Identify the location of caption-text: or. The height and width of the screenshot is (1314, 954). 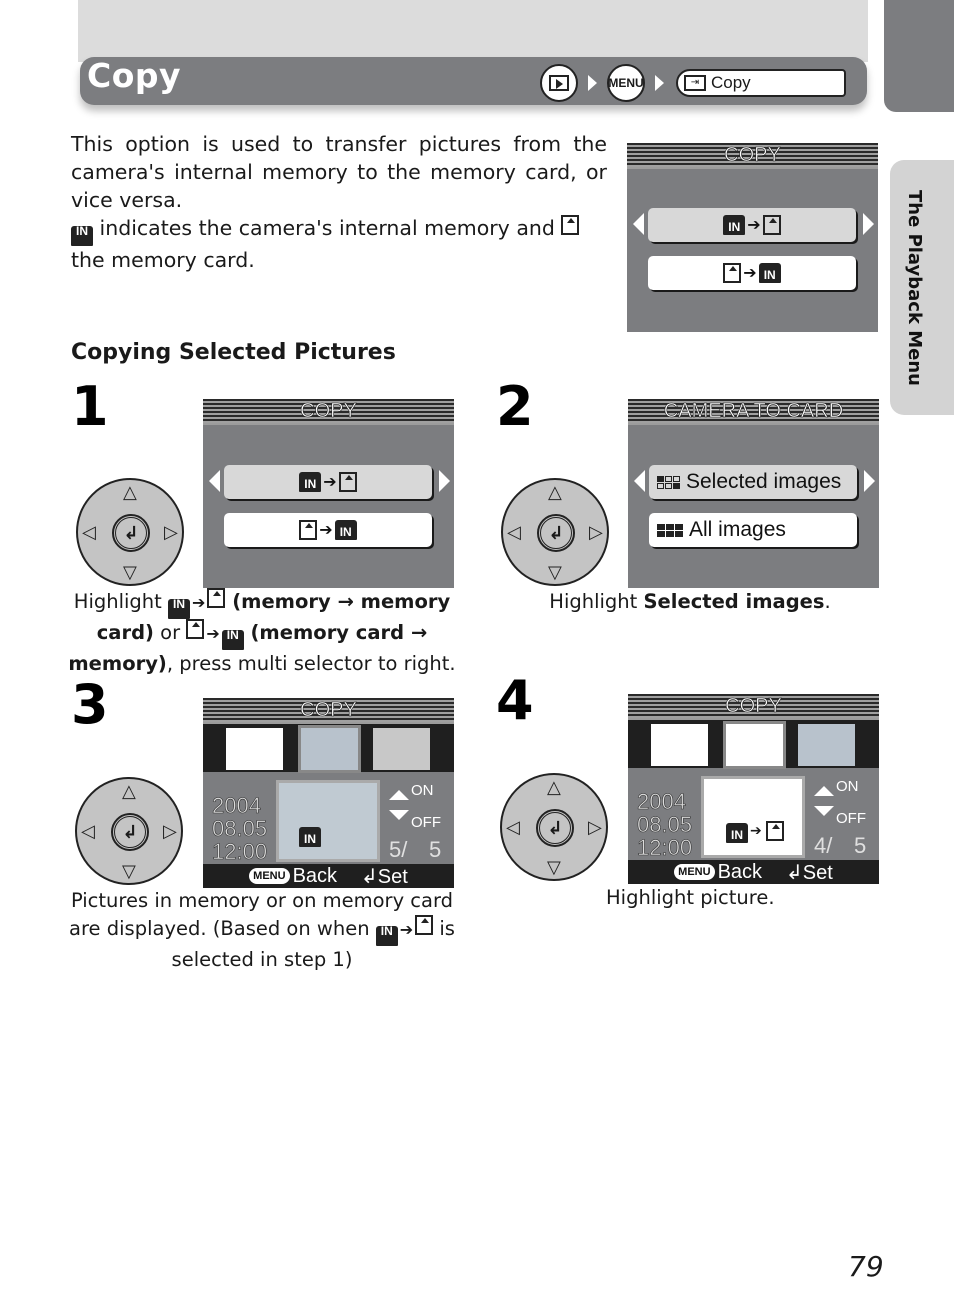
(170, 632).